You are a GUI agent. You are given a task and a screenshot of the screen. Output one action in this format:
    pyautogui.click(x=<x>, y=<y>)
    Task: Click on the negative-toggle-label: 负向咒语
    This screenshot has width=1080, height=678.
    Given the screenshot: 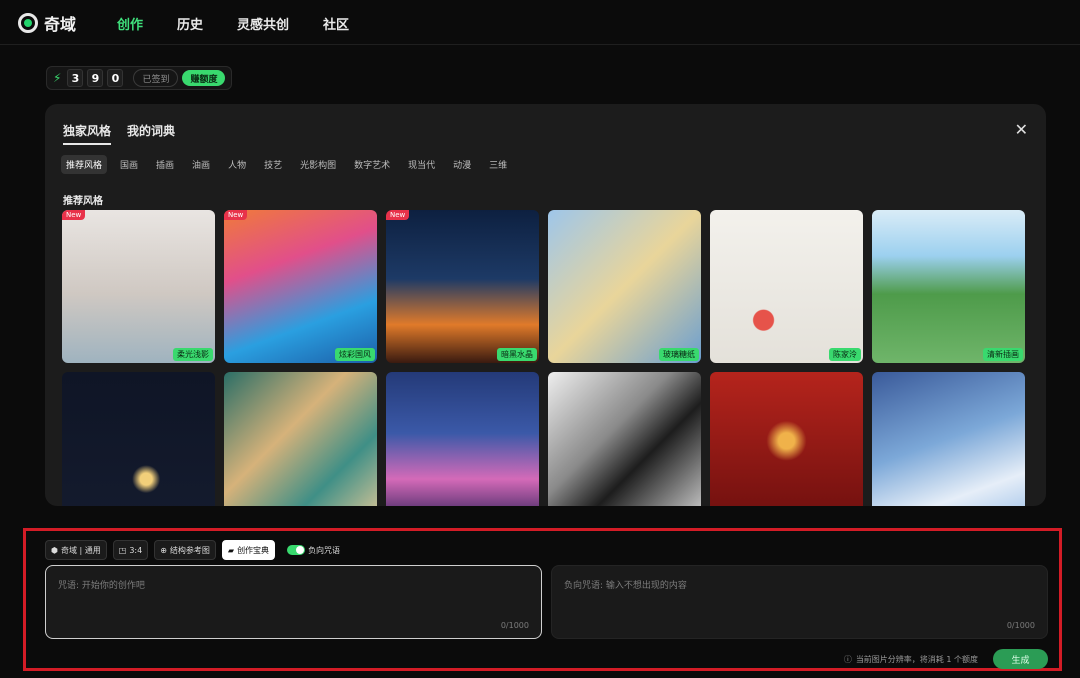 What is the action you would take?
    pyautogui.click(x=324, y=550)
    